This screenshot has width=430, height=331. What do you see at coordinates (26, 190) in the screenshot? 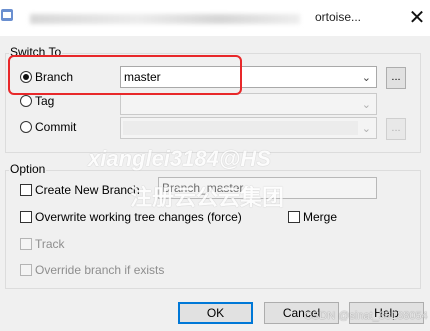
I see `create-new-branch-checkbox` at bounding box center [26, 190].